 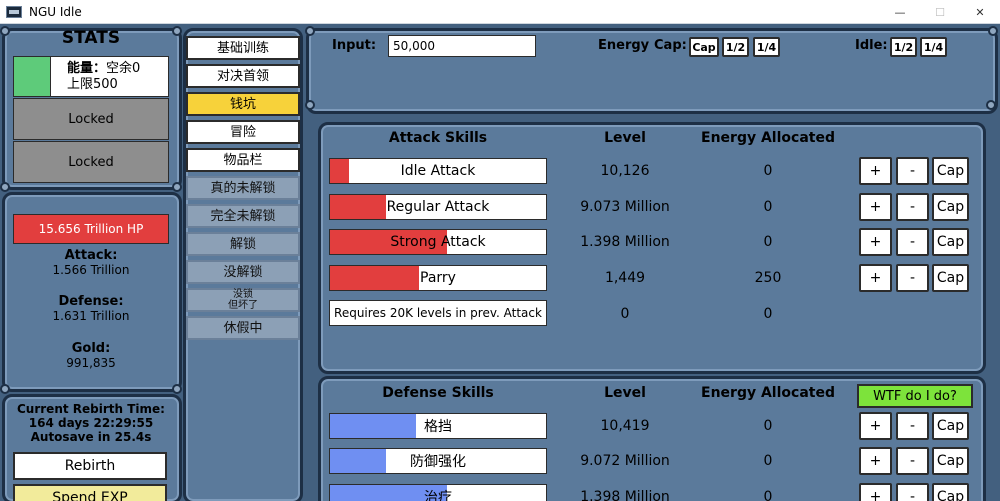 What do you see at coordinates (243, 188) in the screenshot?
I see `menu-locked-1: 真的未解锁` at bounding box center [243, 188].